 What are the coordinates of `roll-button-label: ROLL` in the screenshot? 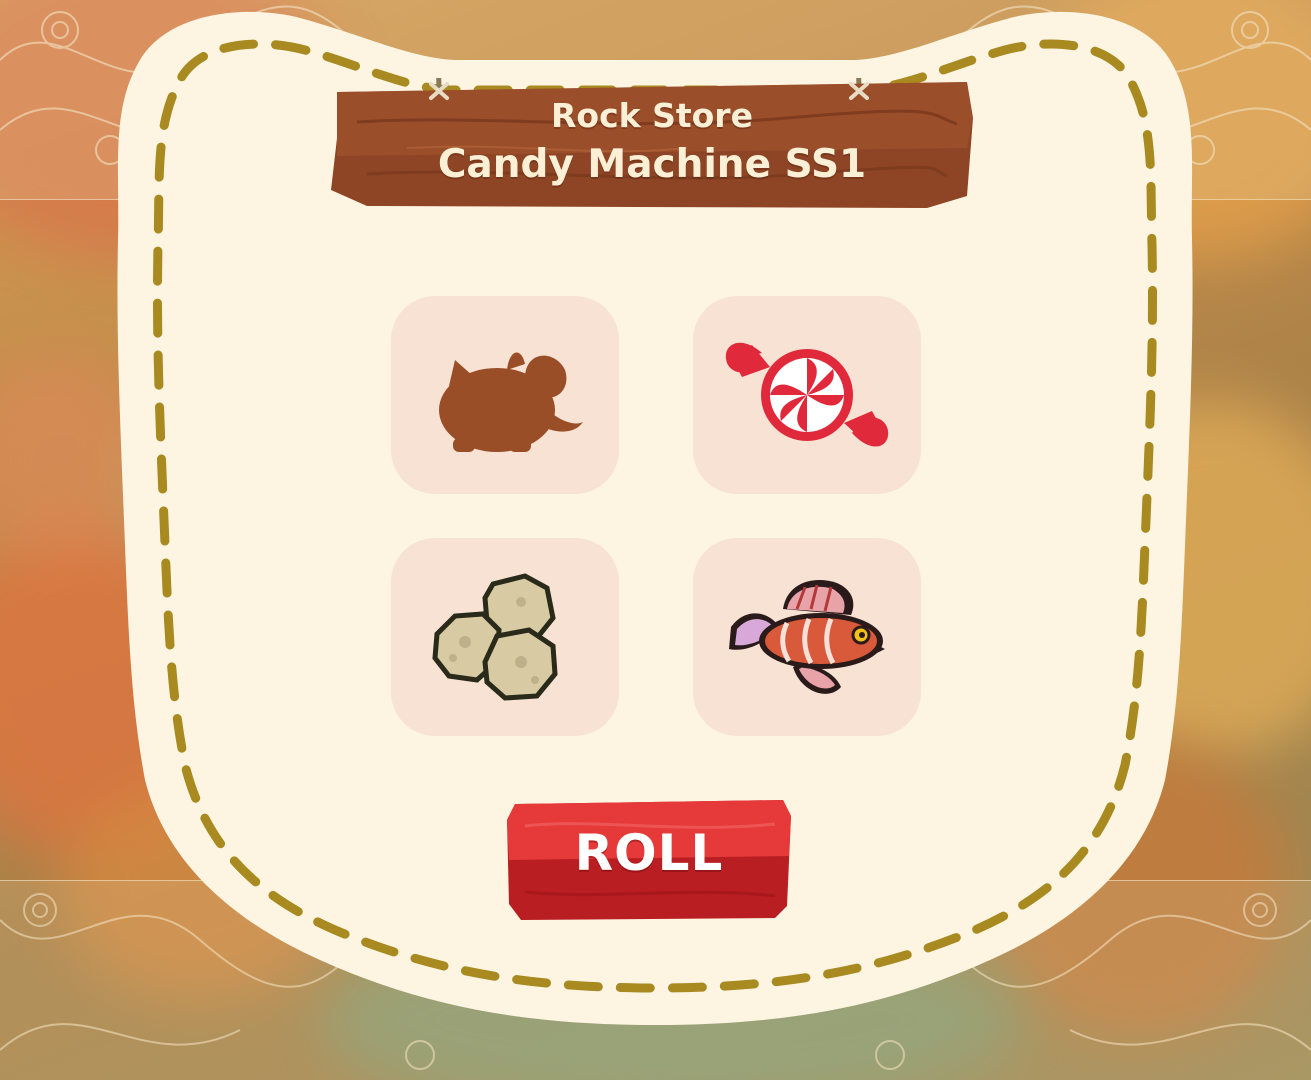 It's located at (649, 853).